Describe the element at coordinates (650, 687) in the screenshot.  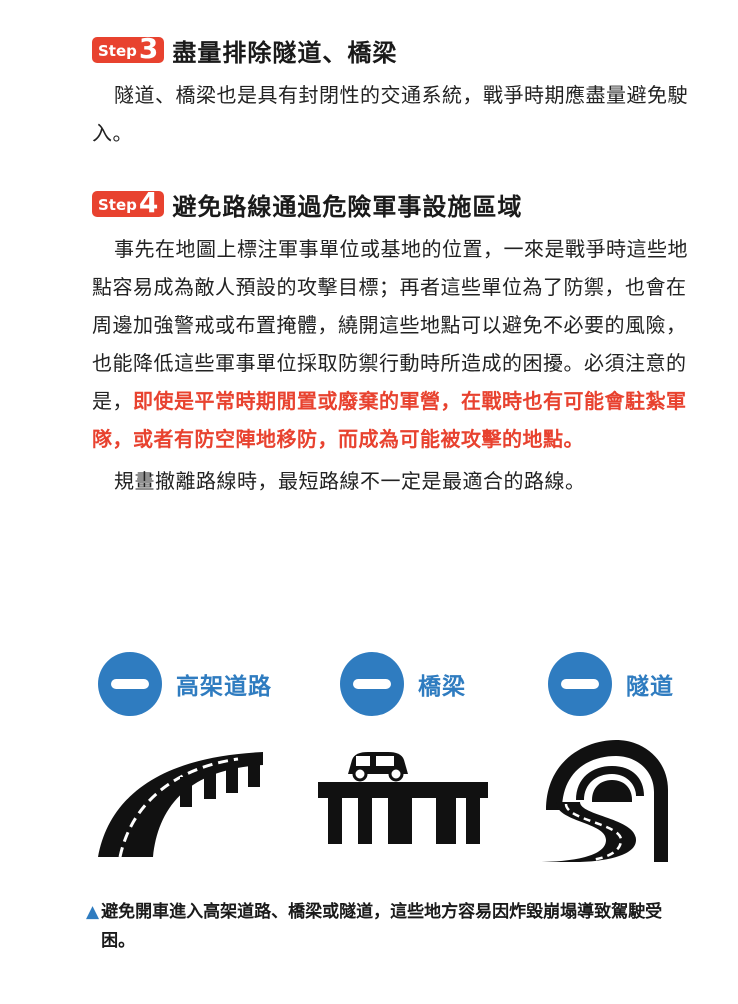
I see `label-tunnel: 隧道` at that location.